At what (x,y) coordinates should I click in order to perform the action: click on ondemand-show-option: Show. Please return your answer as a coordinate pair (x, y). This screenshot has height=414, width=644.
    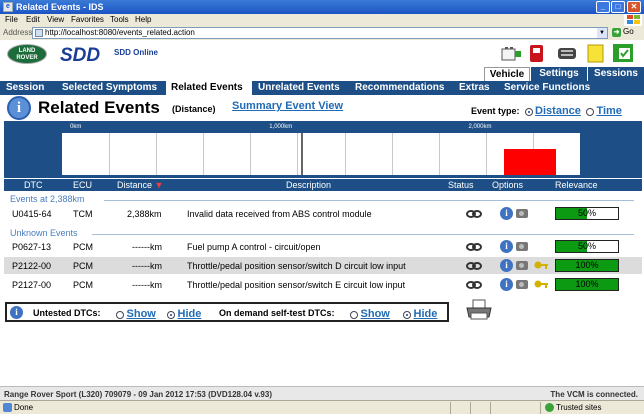
    Looking at the image, I should click on (370, 314).